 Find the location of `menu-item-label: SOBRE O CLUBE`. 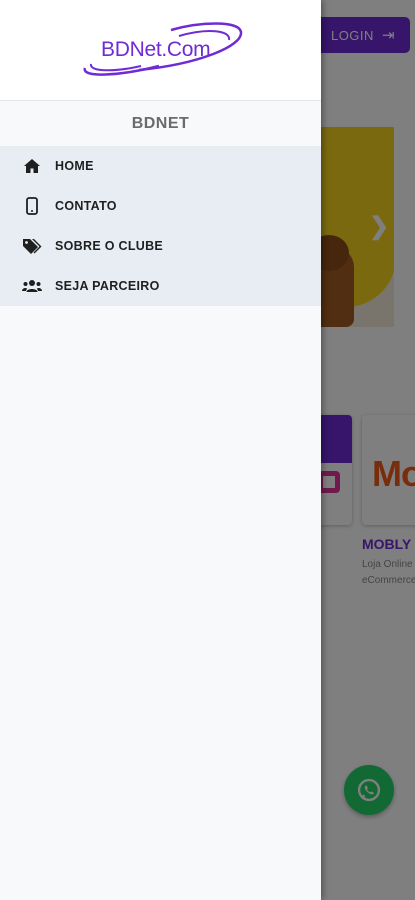

menu-item-label: SOBRE O CLUBE is located at coordinates (109, 246).